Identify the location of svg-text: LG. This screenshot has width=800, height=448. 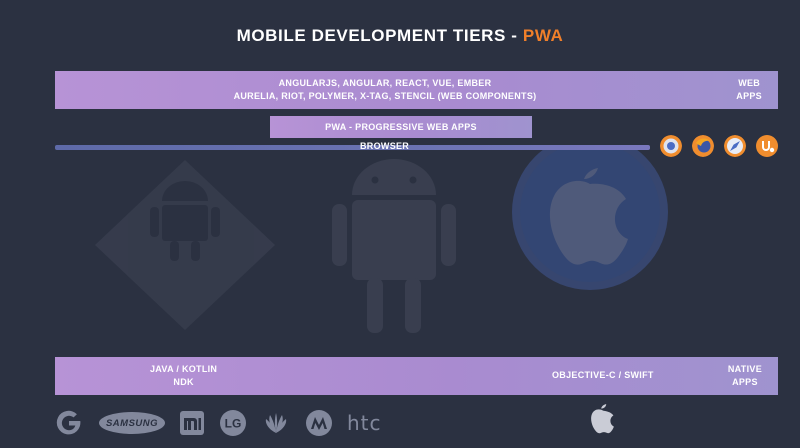
(233, 424).